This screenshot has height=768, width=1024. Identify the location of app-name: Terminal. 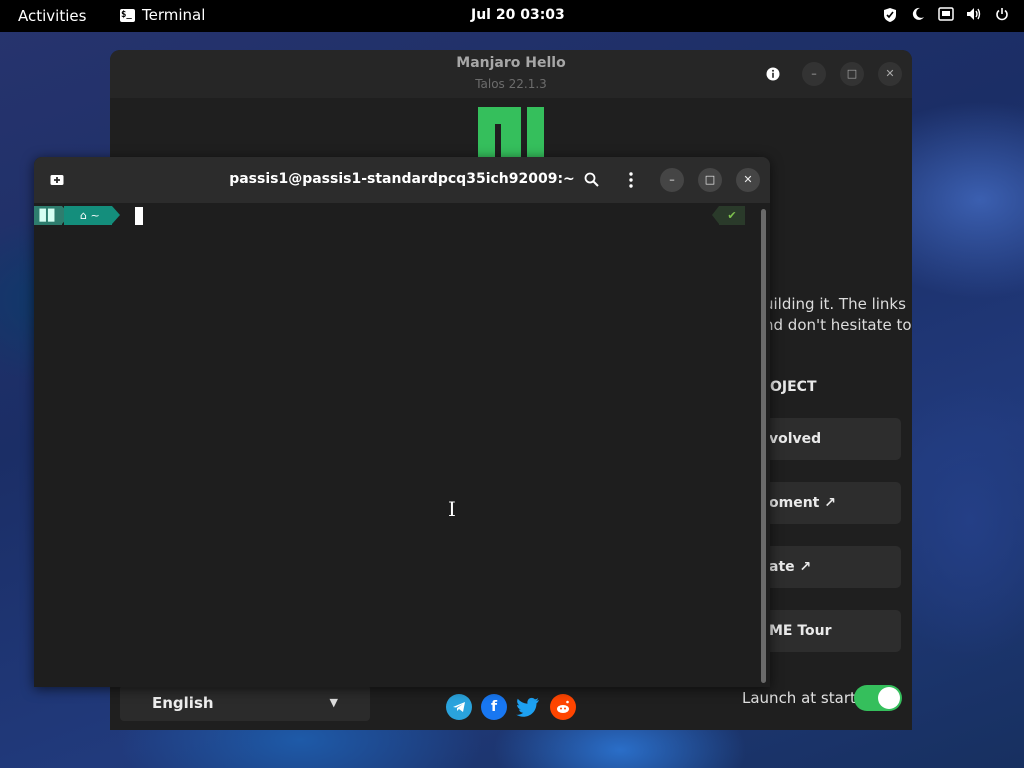
(174, 15).